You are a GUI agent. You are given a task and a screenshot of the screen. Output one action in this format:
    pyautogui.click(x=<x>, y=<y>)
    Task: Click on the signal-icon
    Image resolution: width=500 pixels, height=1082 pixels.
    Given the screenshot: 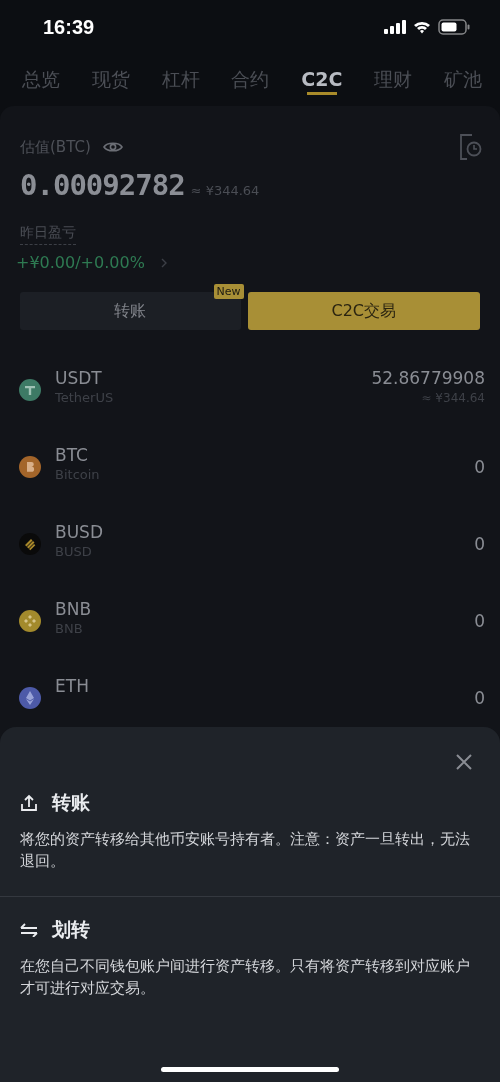 What is the action you would take?
    pyautogui.click(x=395, y=27)
    